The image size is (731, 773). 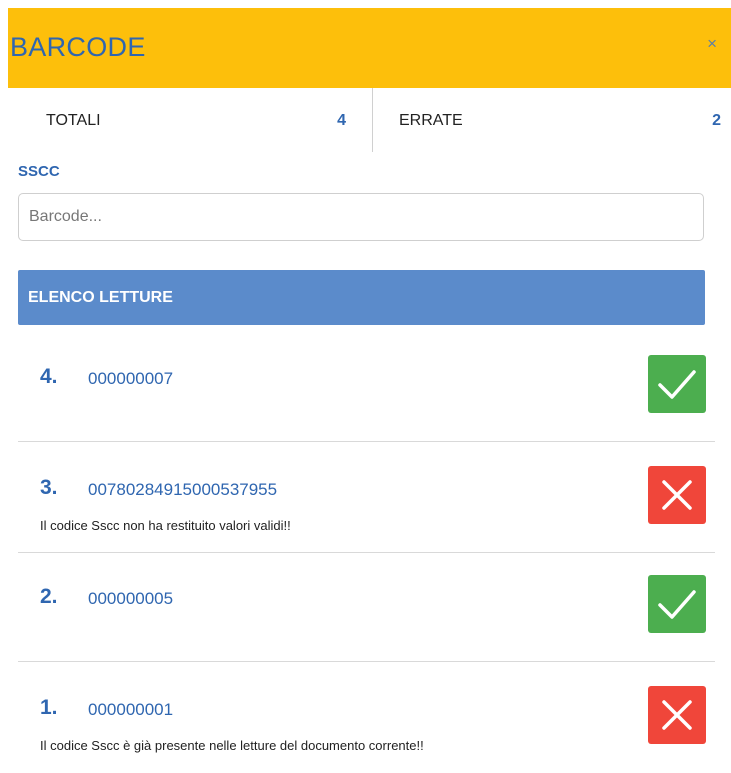 What do you see at coordinates (341, 120) in the screenshot?
I see `stat-total-value: 4` at bounding box center [341, 120].